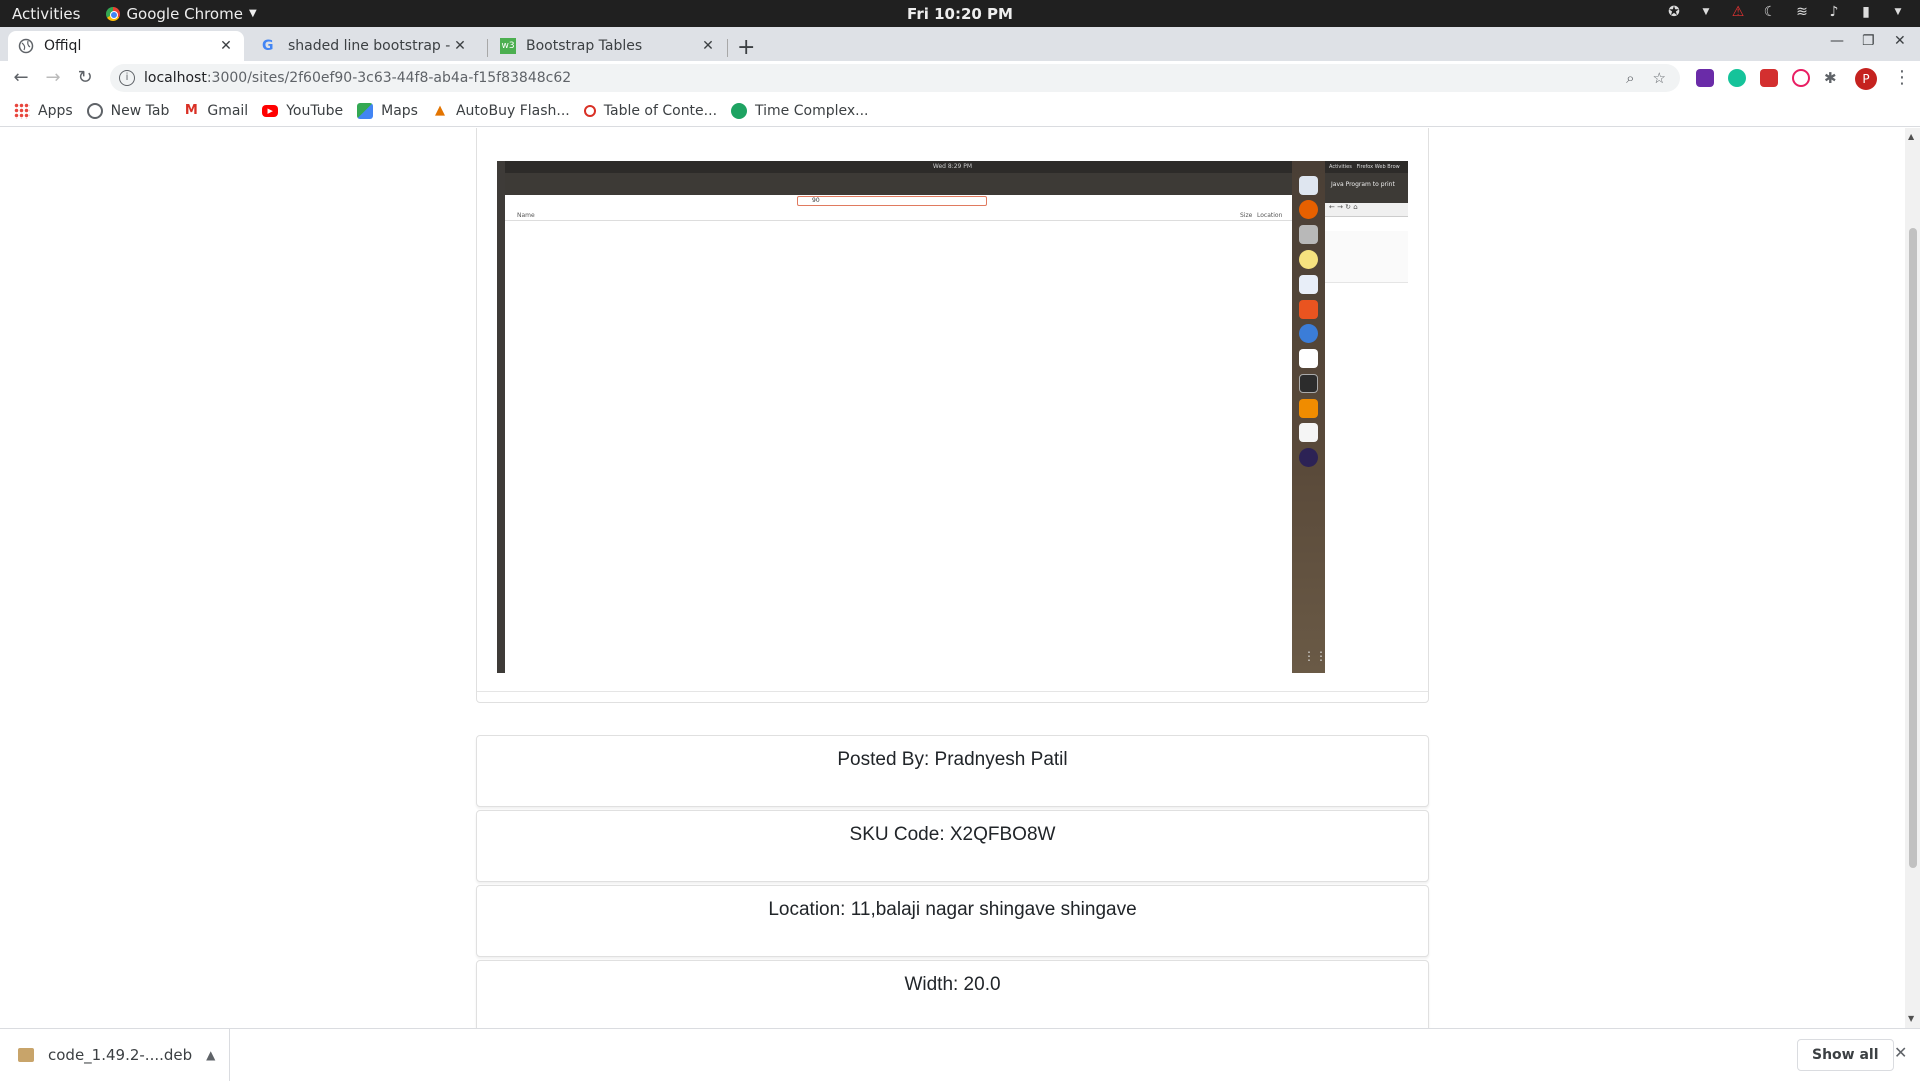 This screenshot has width=1920, height=1081. I want to click on bookmark-label: Gmail, so click(228, 110).